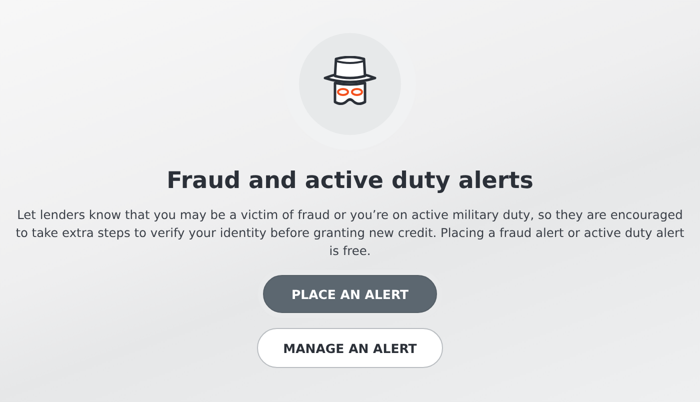 This screenshot has height=402, width=700. Describe the element at coordinates (350, 181) in the screenshot. I see `title: Fraud and active duty alerts` at that location.